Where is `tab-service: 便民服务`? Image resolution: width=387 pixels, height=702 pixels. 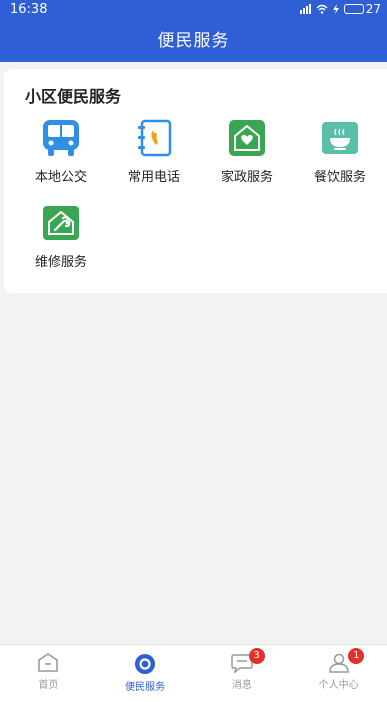 tab-service: 便民服务 is located at coordinates (145, 673).